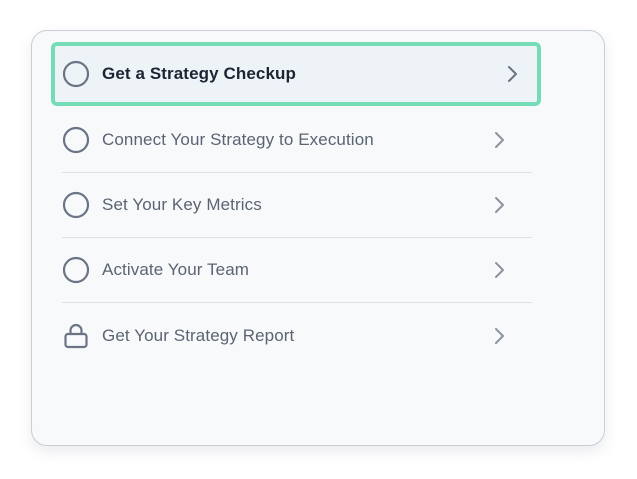 This screenshot has width=637, height=479. What do you see at coordinates (238, 139) in the screenshot?
I see `step-label: Connect Your Strategy to Execution` at bounding box center [238, 139].